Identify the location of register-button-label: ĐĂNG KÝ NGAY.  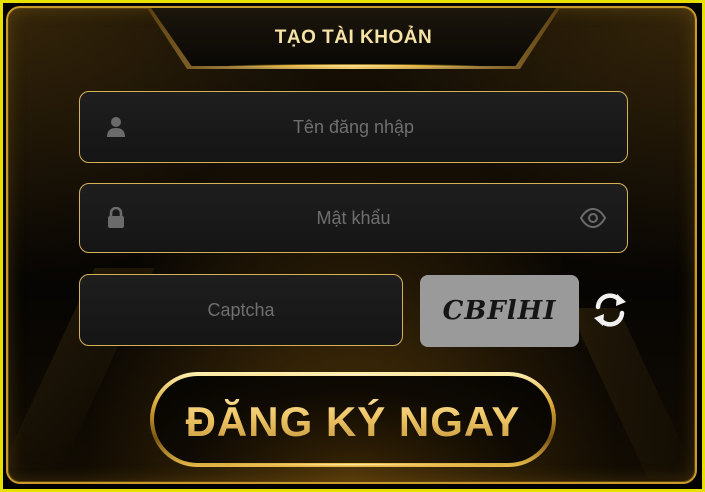
(353, 419).